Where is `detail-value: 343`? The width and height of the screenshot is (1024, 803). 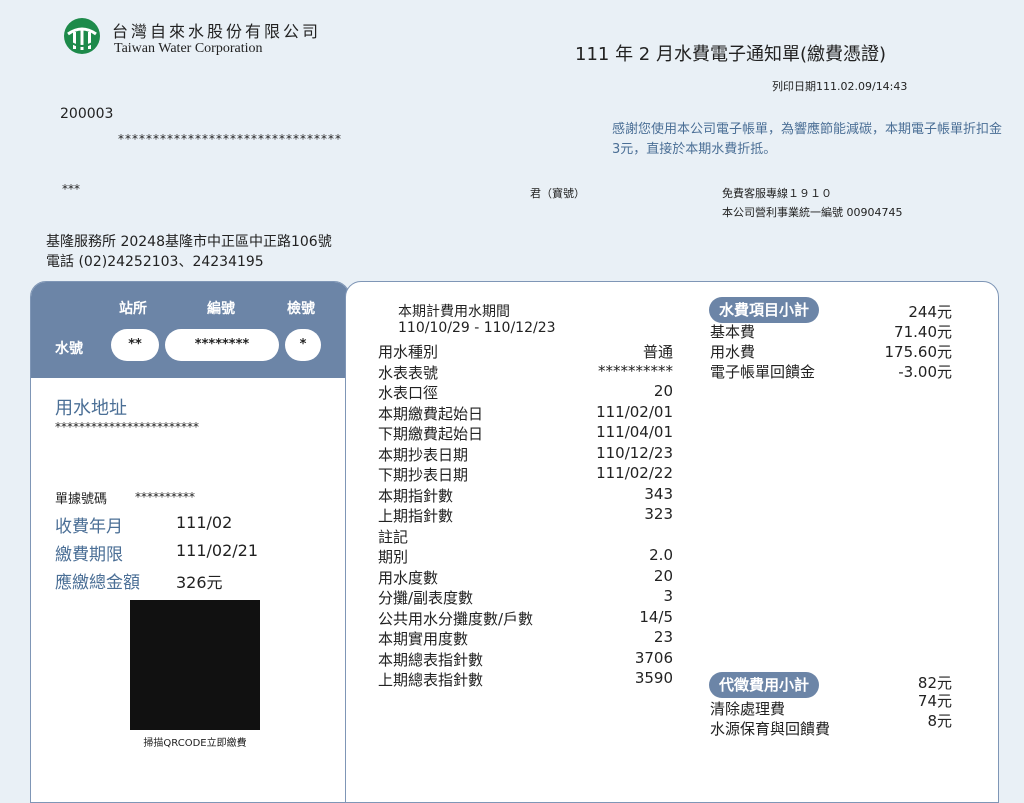
detail-value: 343 is located at coordinates (658, 493).